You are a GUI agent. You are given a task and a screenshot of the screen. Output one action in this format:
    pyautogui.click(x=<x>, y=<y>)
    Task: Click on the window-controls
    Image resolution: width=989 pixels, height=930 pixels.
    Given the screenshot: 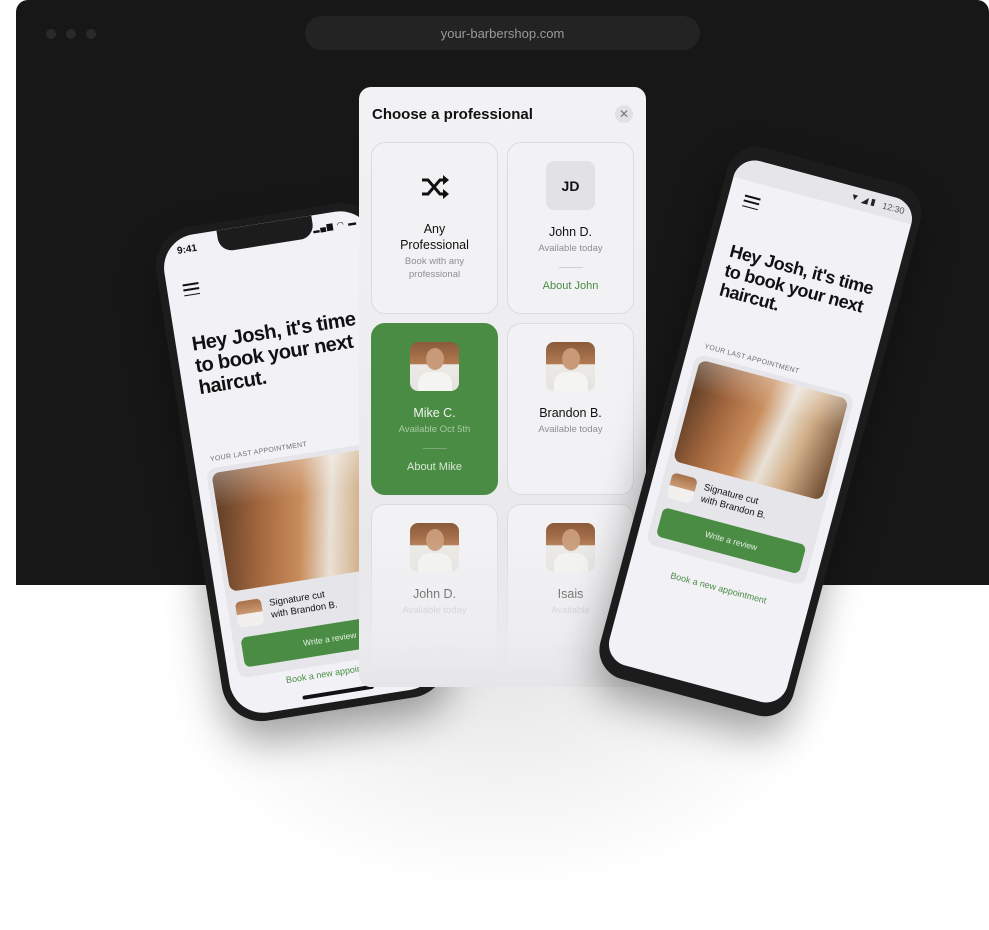 What is the action you would take?
    pyautogui.click(x=71, y=34)
    